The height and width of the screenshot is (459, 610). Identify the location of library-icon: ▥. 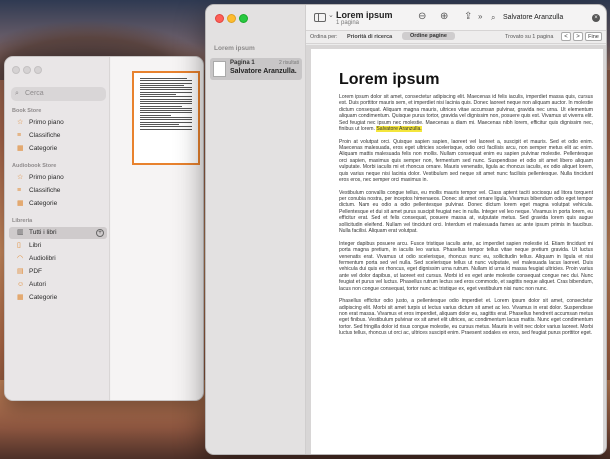
(20, 232).